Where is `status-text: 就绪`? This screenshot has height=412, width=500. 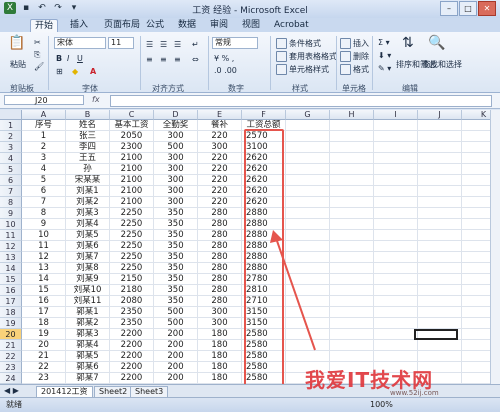 status-text: 就绪 is located at coordinates (14, 404).